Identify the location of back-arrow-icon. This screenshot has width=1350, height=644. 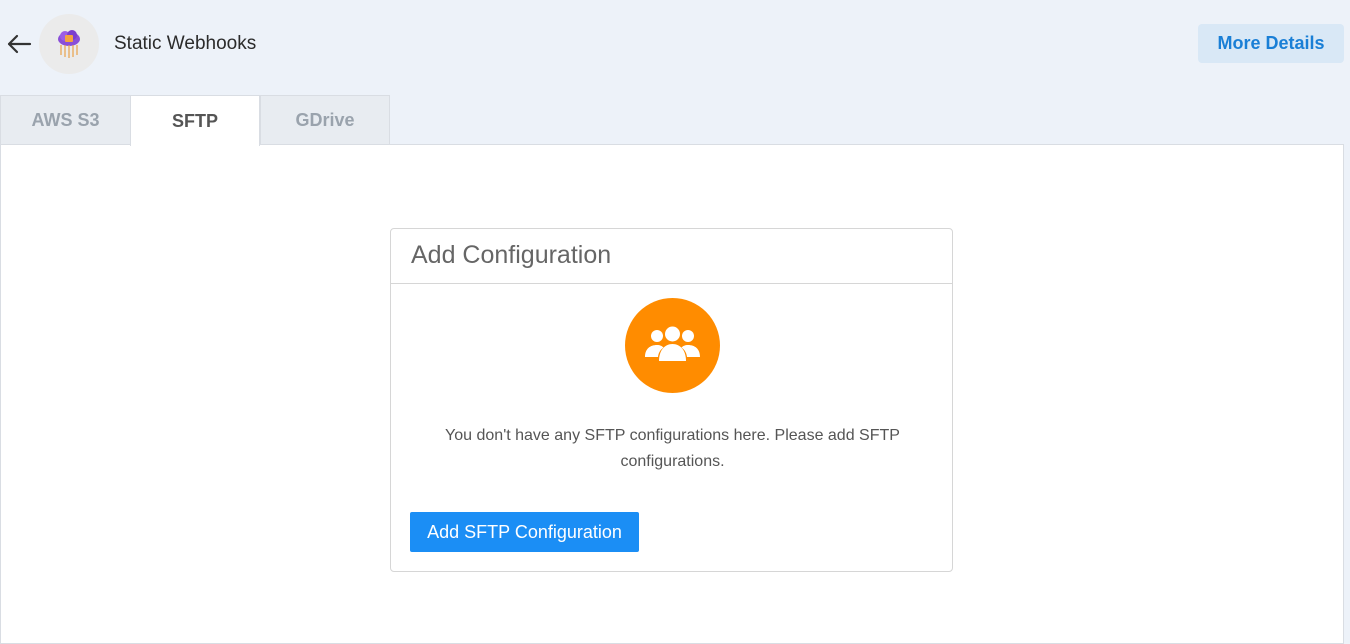
(19, 44).